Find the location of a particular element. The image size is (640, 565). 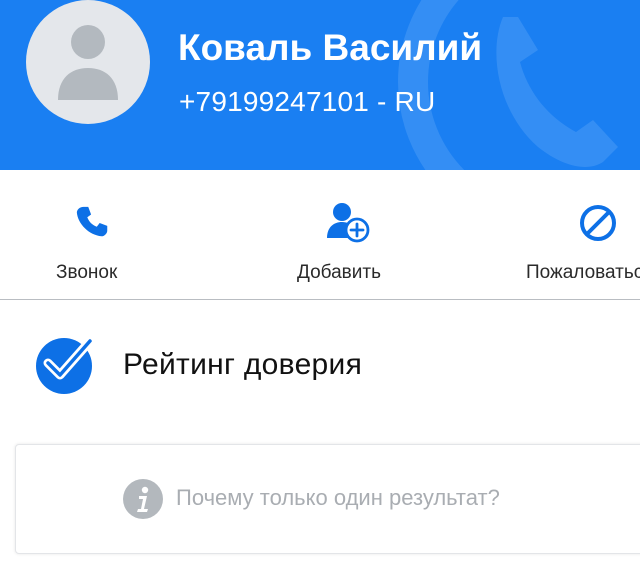

avatar is located at coordinates (88, 62).